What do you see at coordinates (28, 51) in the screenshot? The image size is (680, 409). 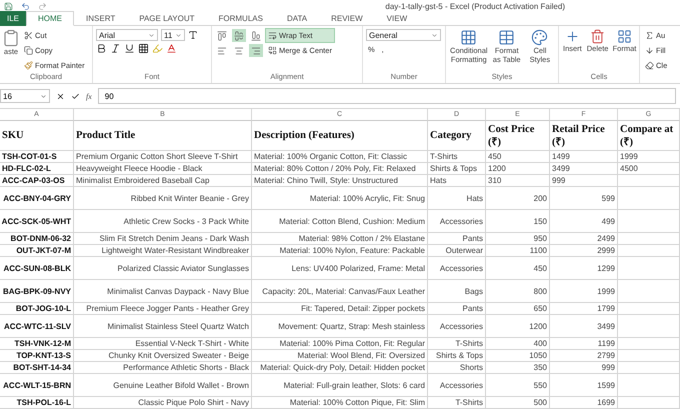 I see `copy-icon` at bounding box center [28, 51].